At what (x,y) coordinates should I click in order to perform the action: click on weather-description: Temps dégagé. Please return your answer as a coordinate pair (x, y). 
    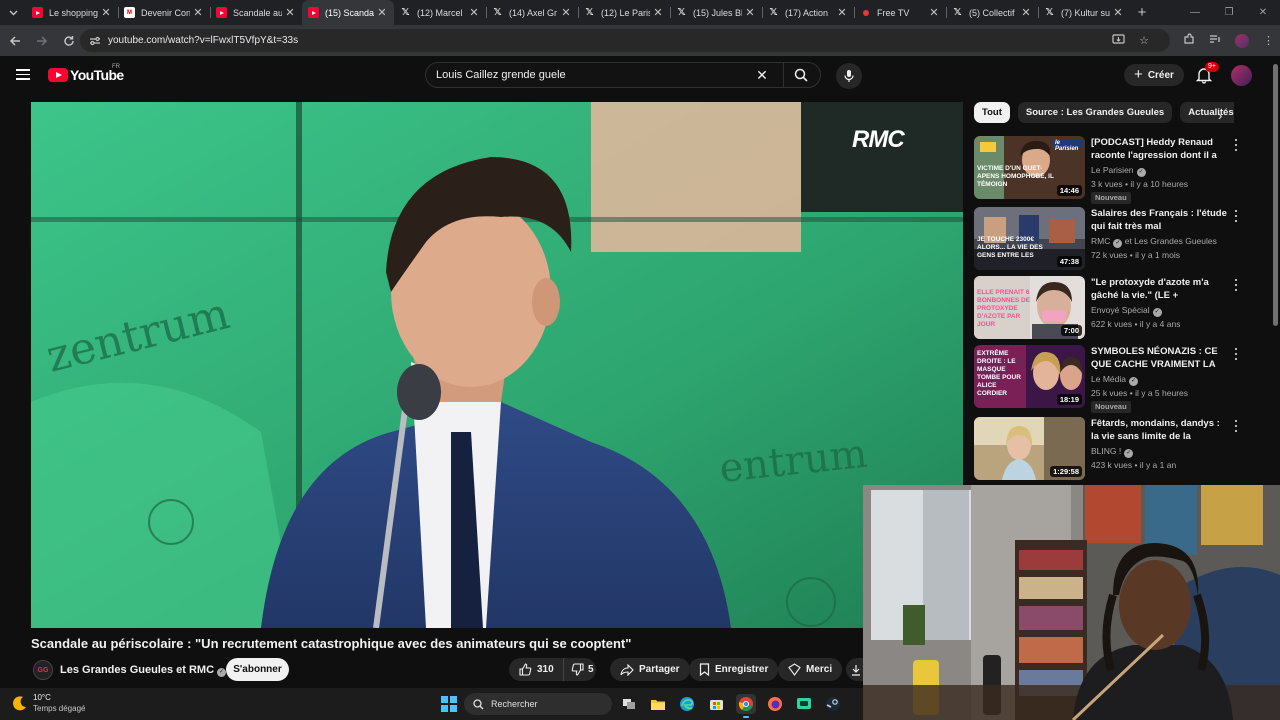
    Looking at the image, I should click on (59, 708).